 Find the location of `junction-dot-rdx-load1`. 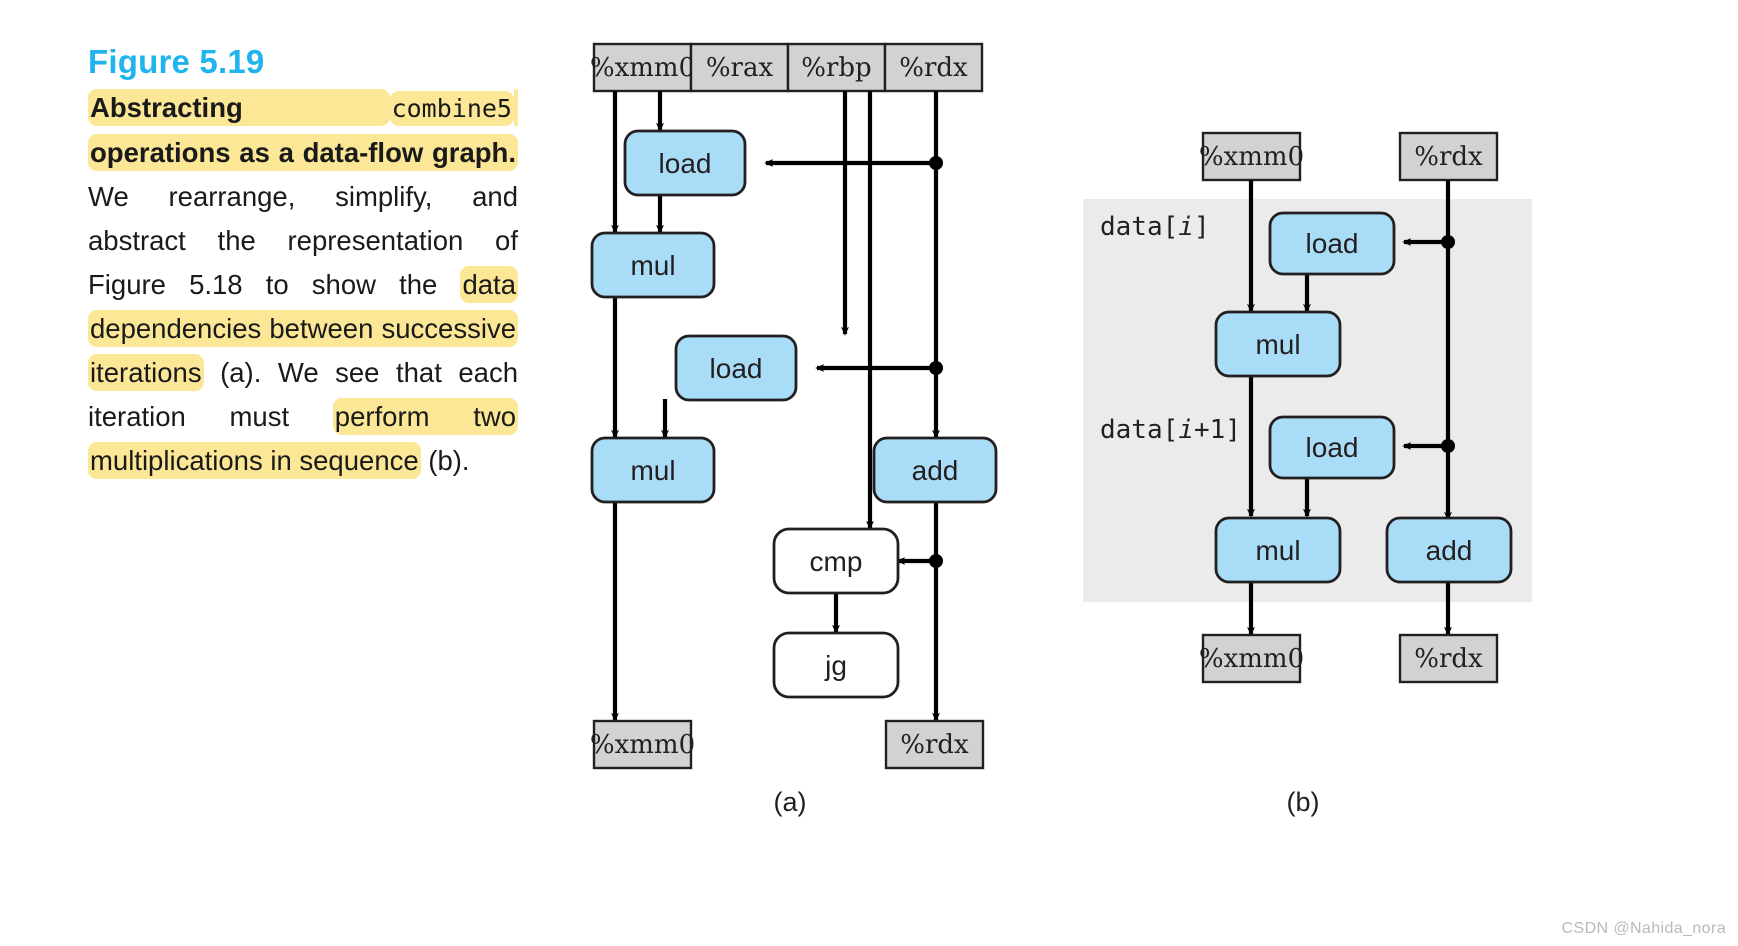

junction-dot-rdx-load1 is located at coordinates (936, 163).